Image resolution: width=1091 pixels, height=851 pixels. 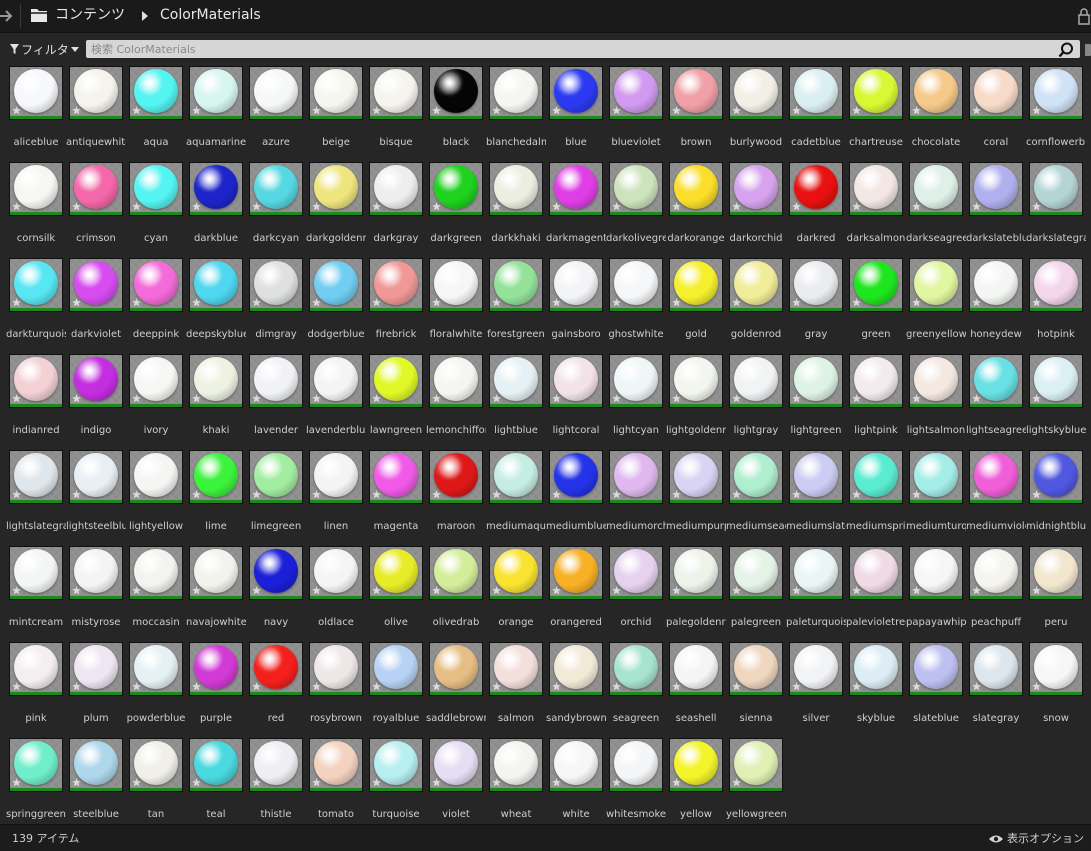 I want to click on asset-tile: mintcream, so click(x=39, y=590).